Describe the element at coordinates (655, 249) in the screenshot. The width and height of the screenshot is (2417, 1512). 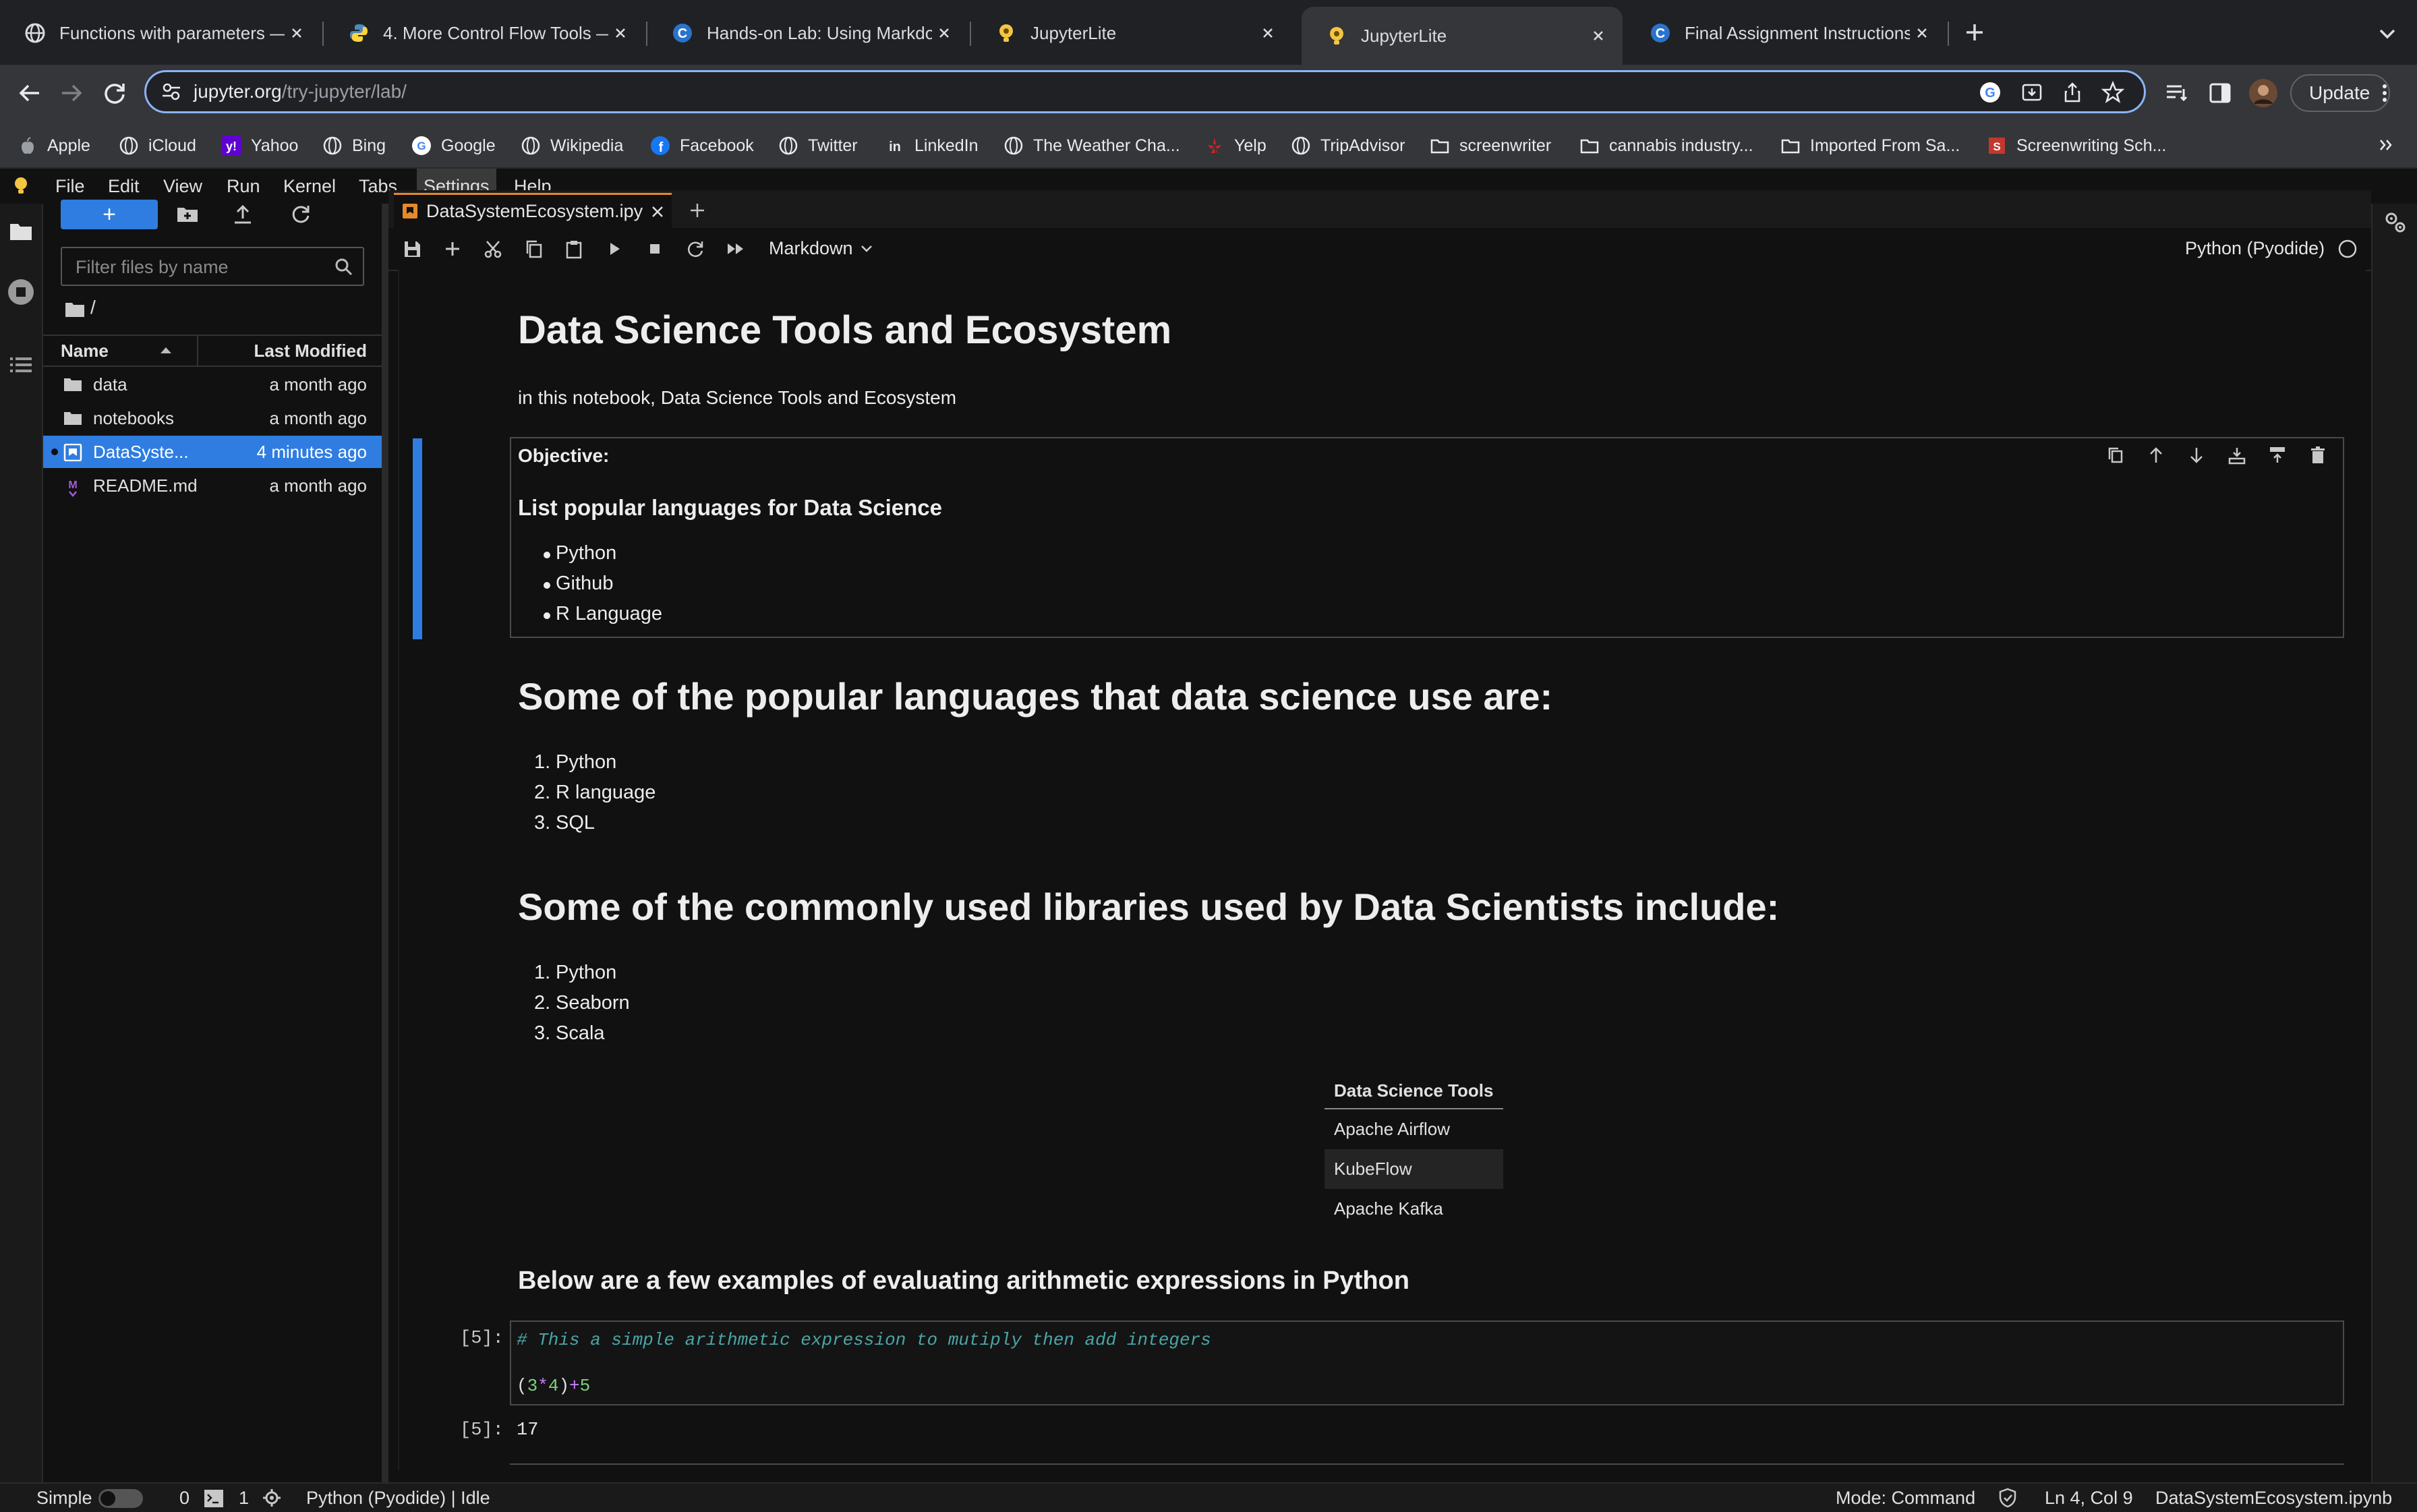
I see `stop-kernel-icon` at that location.